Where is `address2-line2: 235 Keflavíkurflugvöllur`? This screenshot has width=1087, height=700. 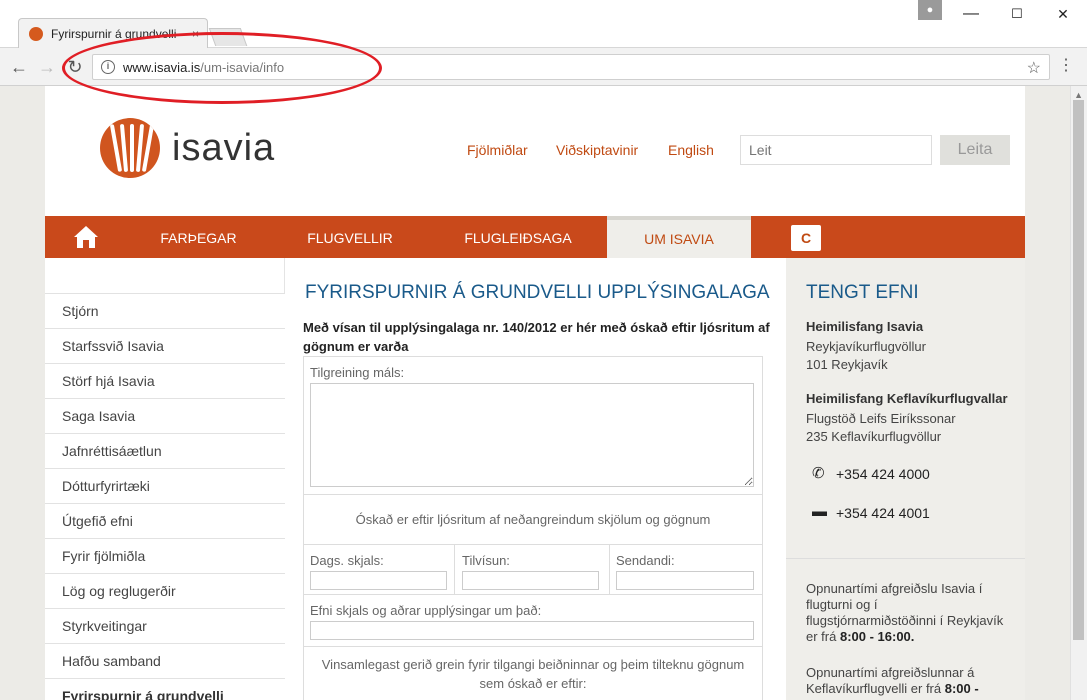
address2-line2: 235 Keflavíkurflugvöllur is located at coordinates (874, 436).